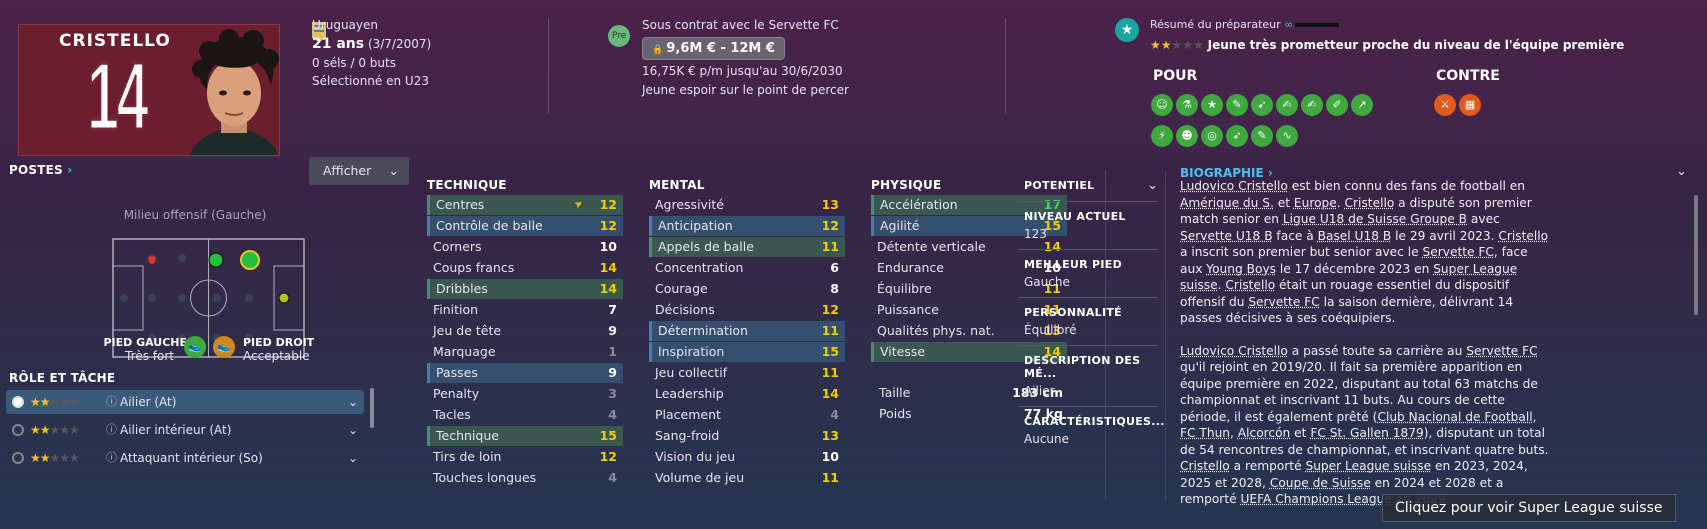 Image resolution: width=1707 pixels, height=529 pixels. I want to click on wage: 16,75K € p/m jusqu'au 30/6/2030, so click(742, 71).